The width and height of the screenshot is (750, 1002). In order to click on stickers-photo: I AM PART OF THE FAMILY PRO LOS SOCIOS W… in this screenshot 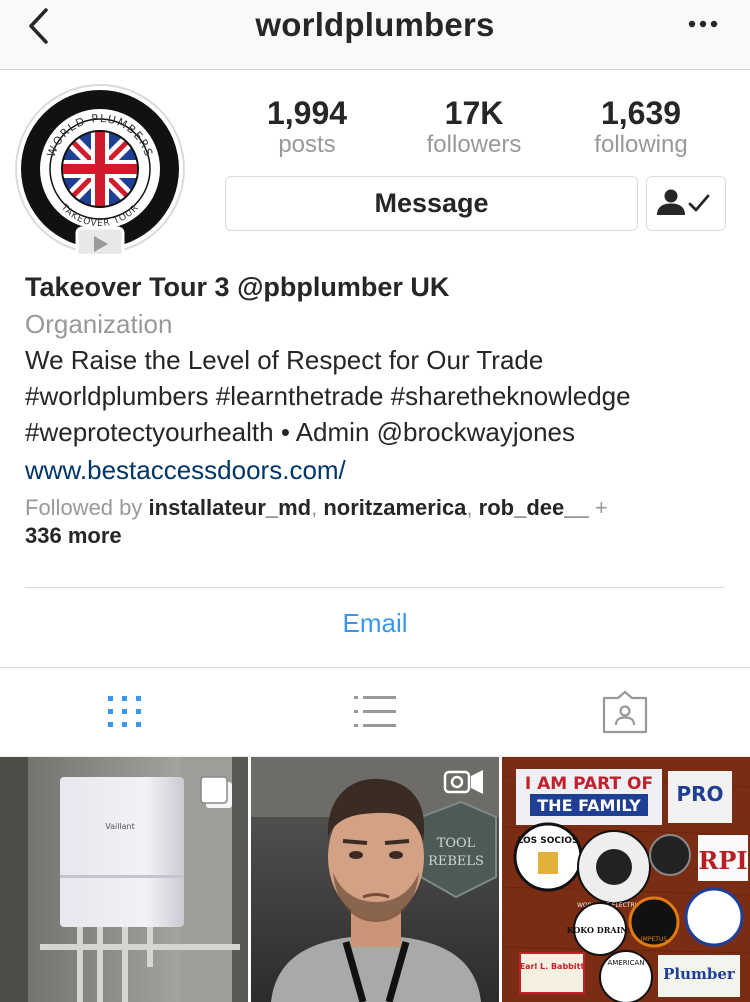, I will do `click(626, 879)`.